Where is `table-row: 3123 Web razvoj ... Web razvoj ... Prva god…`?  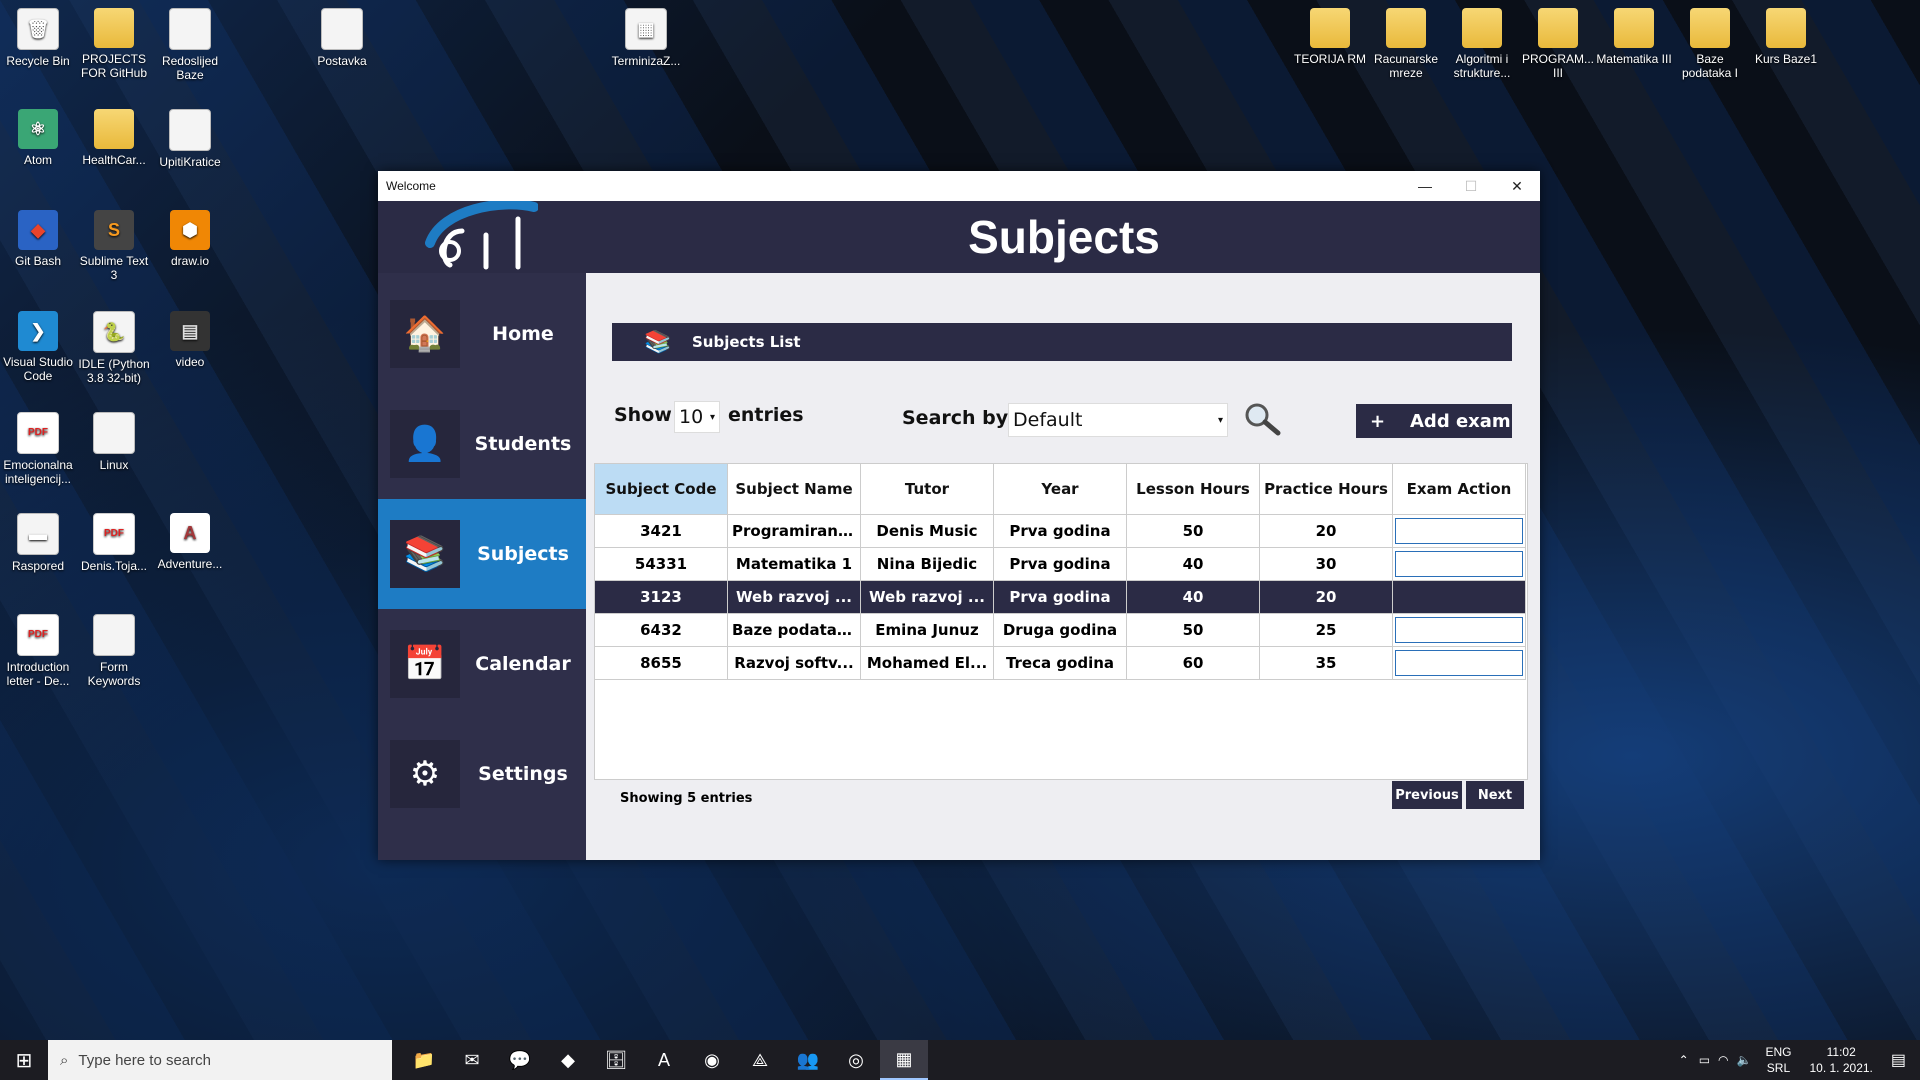
table-row: 3123 Web razvoj ... Web razvoj ... Prva god… is located at coordinates (1060, 597).